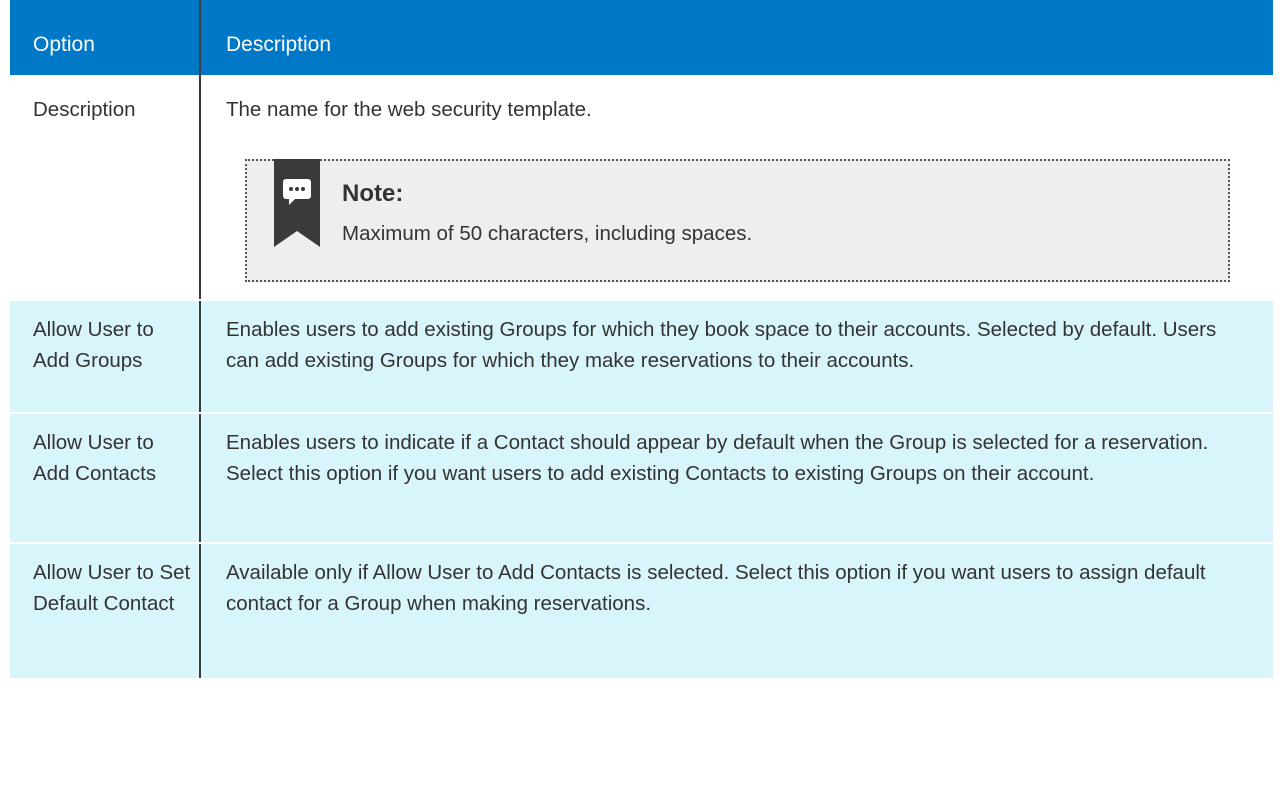  Describe the element at coordinates (279, 44) in the screenshot. I see `header-description: Description` at that location.